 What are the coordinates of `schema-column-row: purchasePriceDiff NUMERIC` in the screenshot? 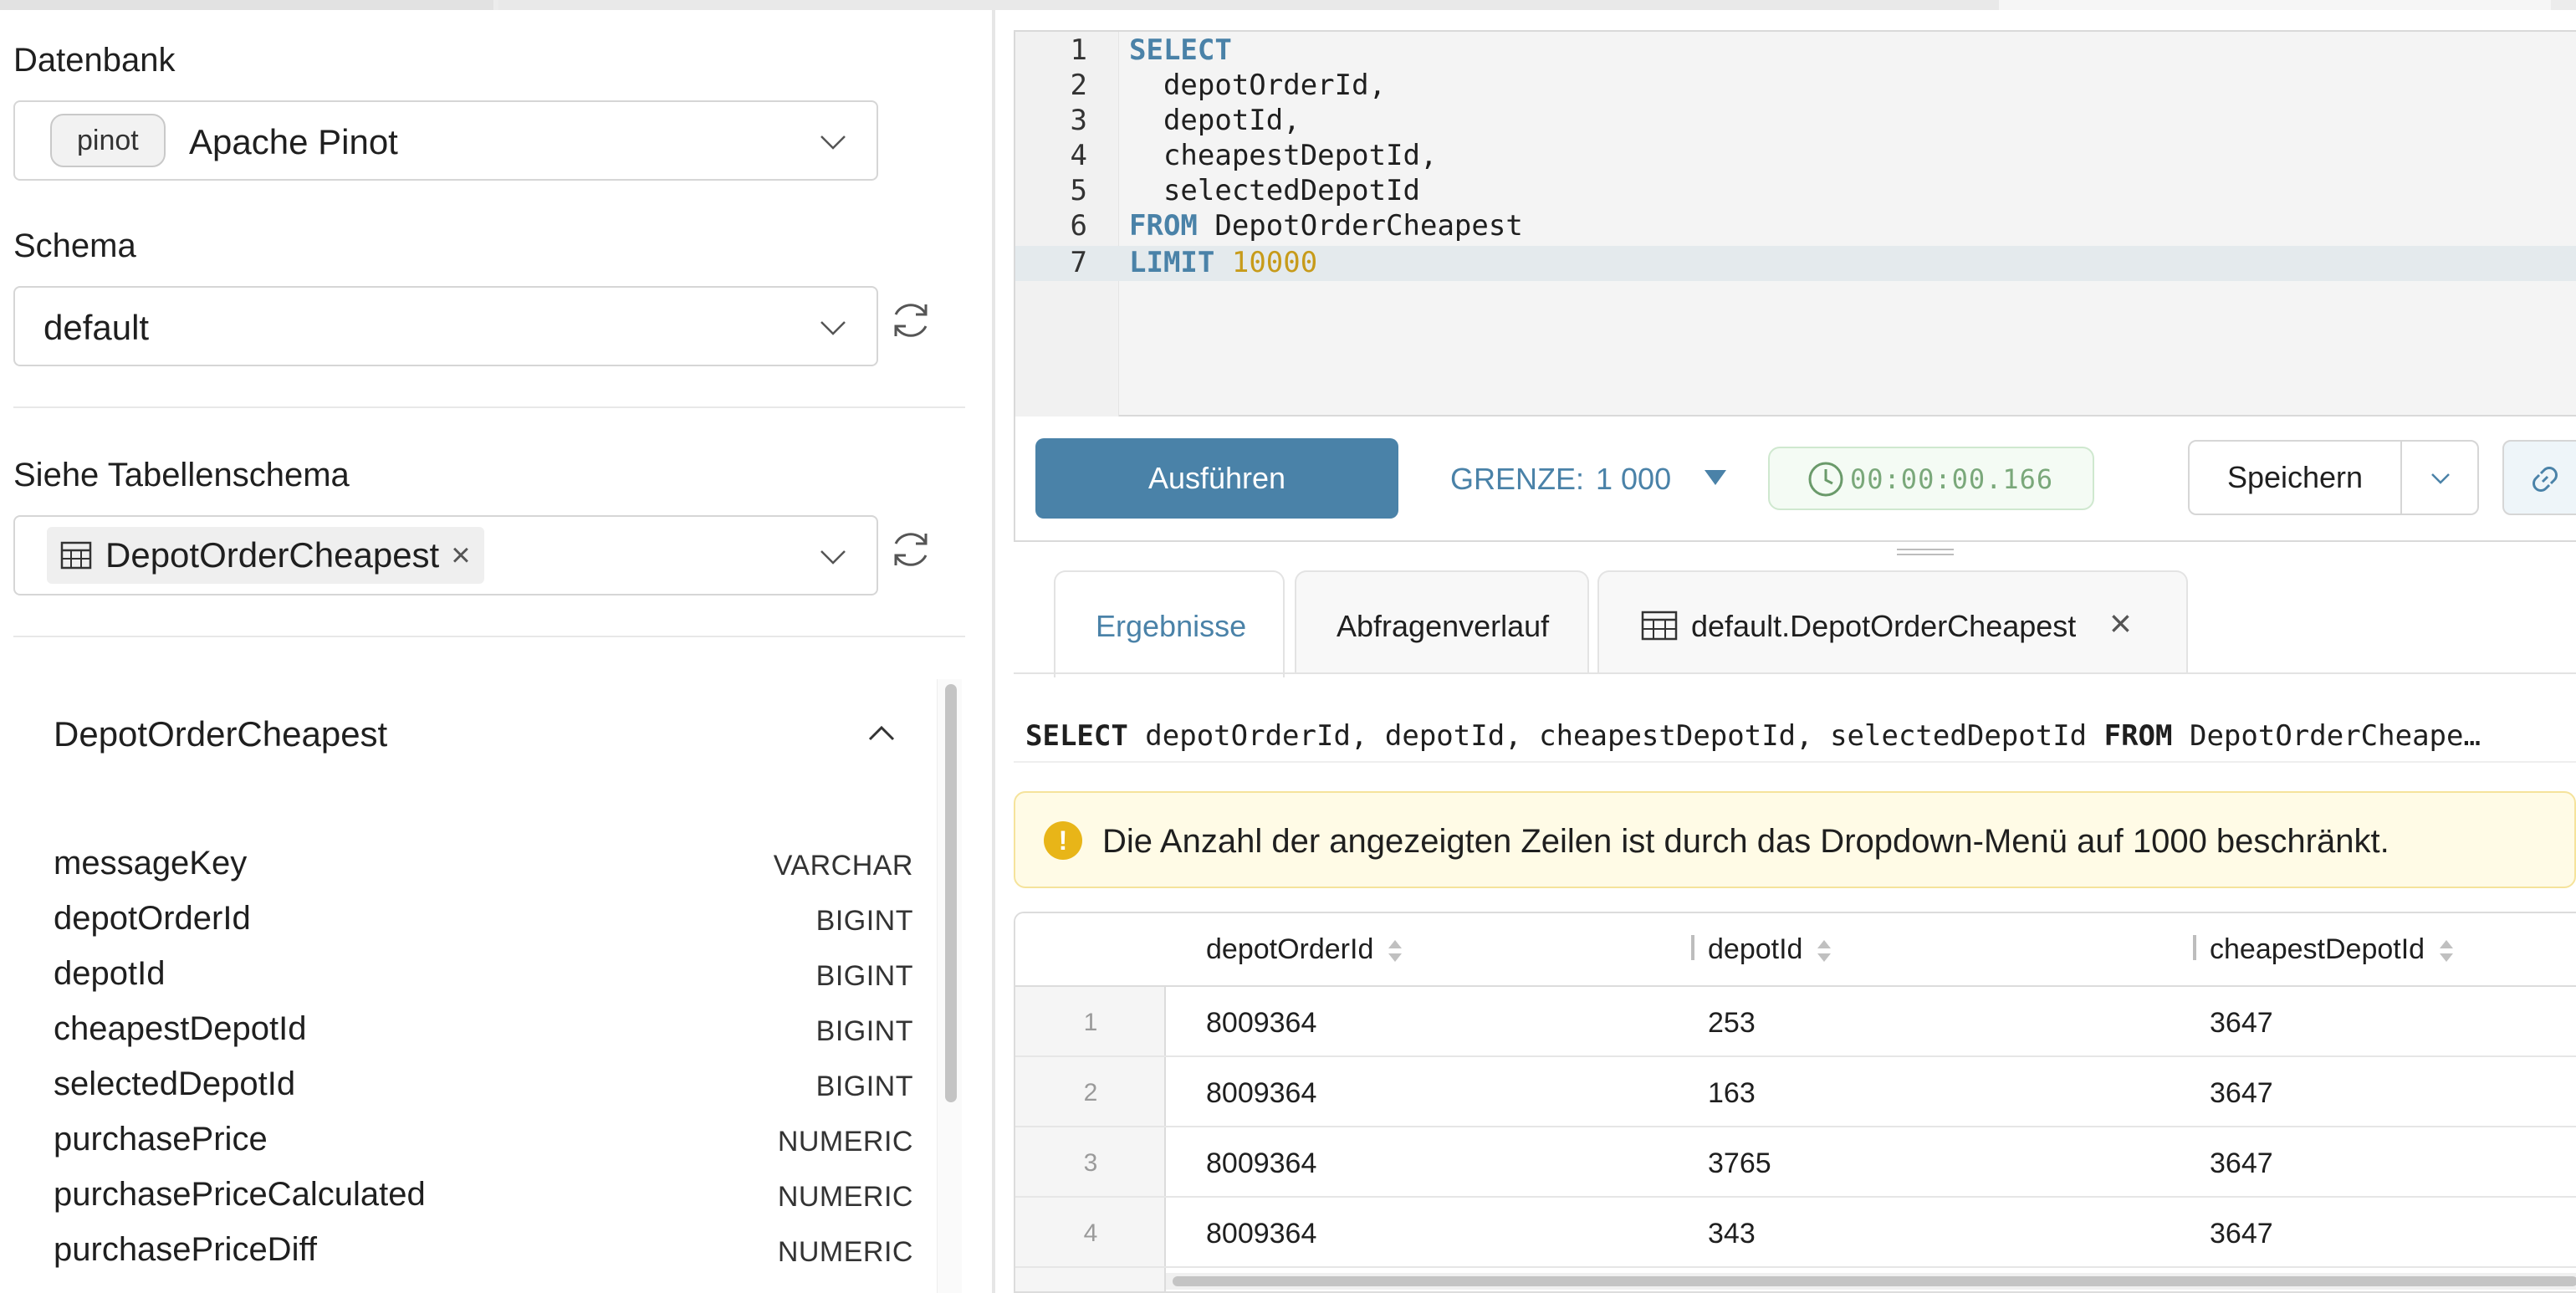 It's located at (483, 1255).